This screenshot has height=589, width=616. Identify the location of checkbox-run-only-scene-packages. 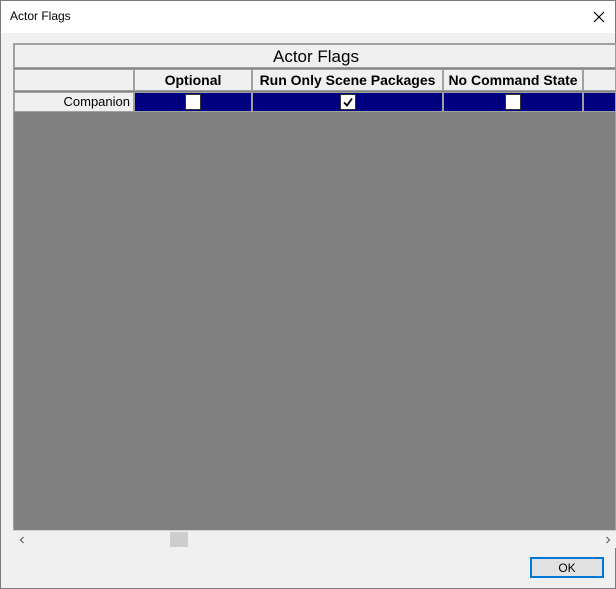
(347, 102).